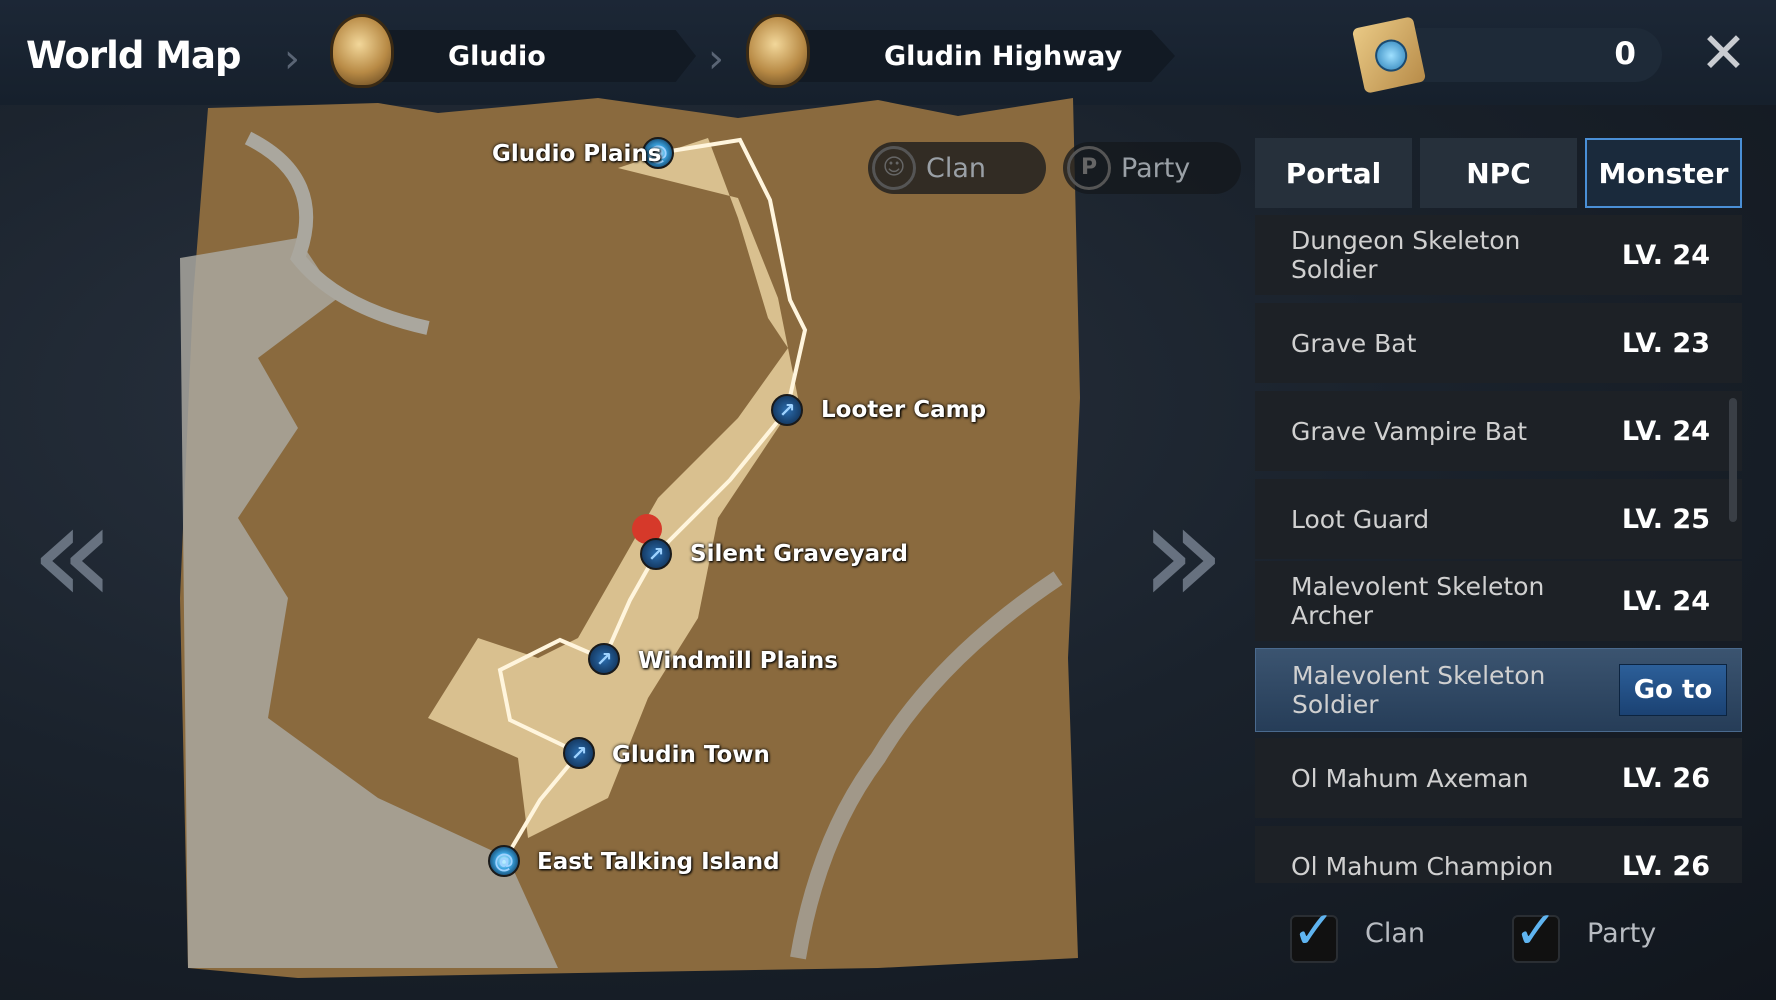  Describe the element at coordinates (497, 56) in the screenshot. I see `breadcrumb-label: Gludio` at that location.